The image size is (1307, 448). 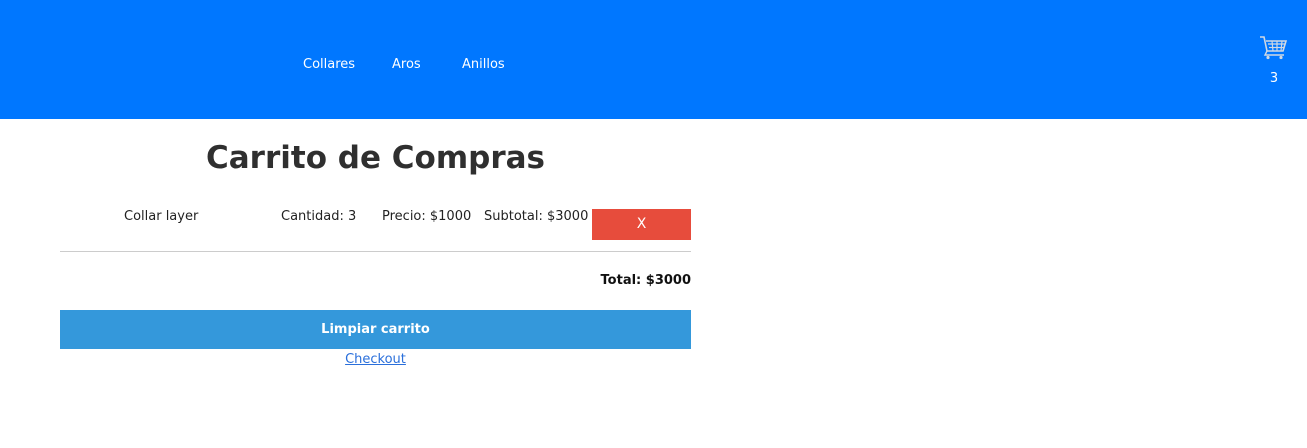 I want to click on item-name: Collar layer, so click(x=161, y=216).